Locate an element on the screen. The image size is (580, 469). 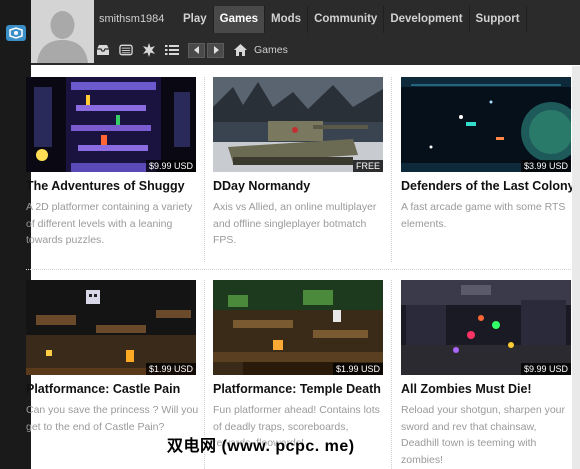
default-avatar-icon is located at coordinates (62, 31).